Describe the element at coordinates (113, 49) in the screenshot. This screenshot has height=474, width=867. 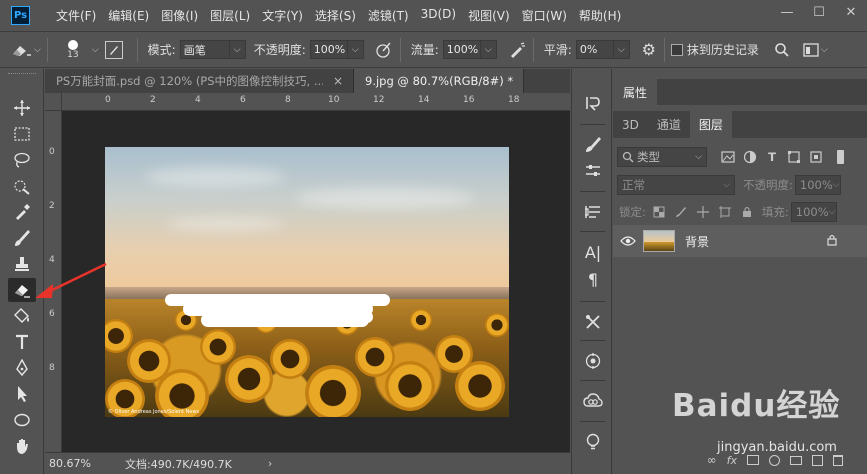
I see `brush-panel-icon` at that location.